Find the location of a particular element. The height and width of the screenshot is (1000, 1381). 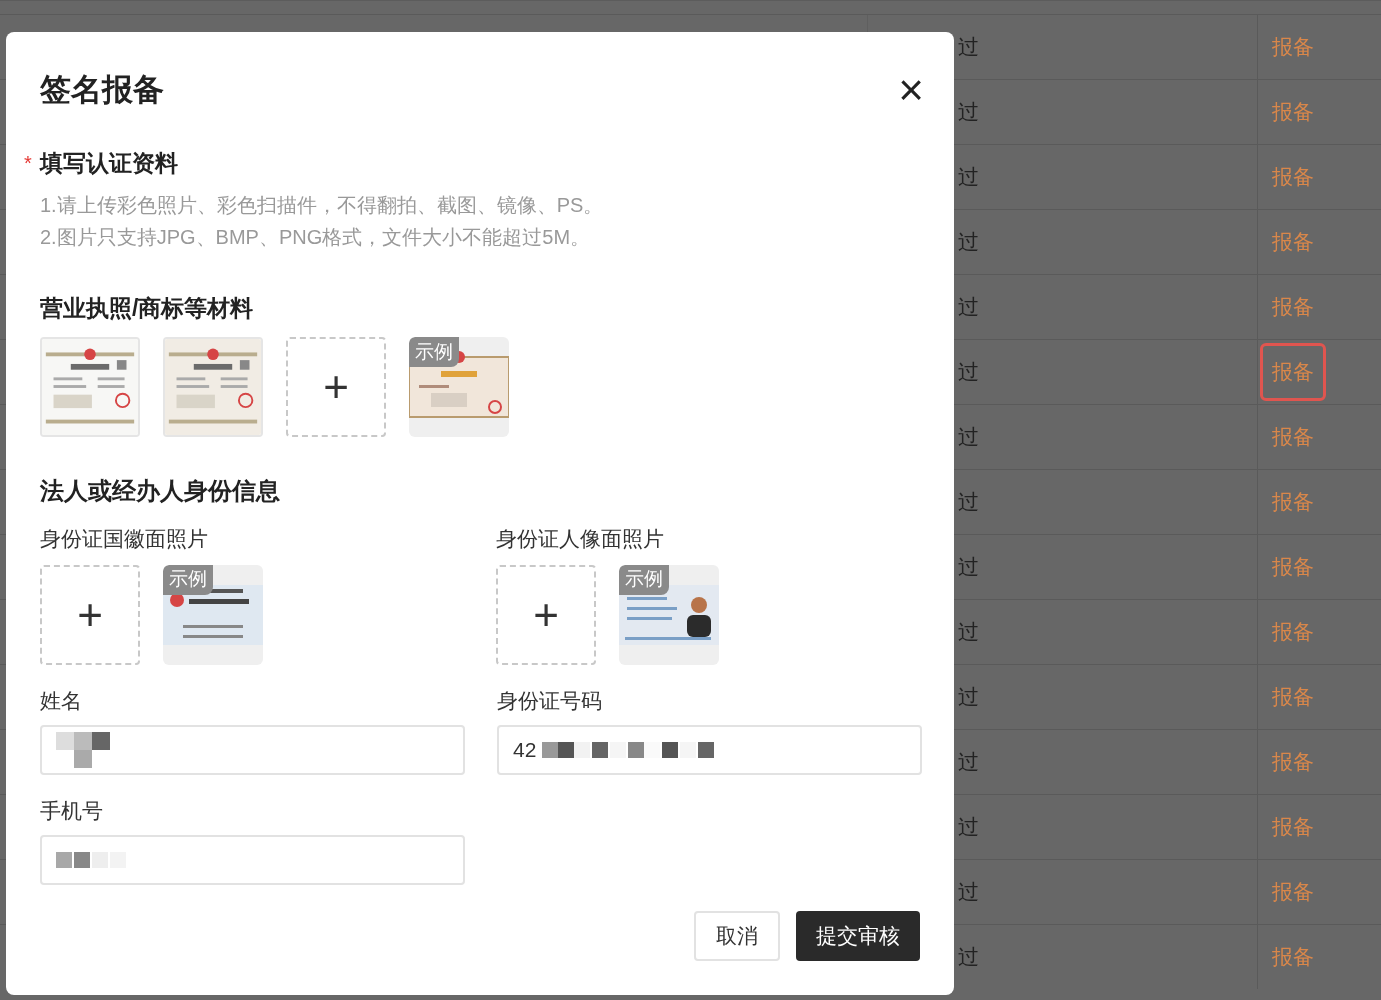

input-field: 42 is located at coordinates (709, 749).